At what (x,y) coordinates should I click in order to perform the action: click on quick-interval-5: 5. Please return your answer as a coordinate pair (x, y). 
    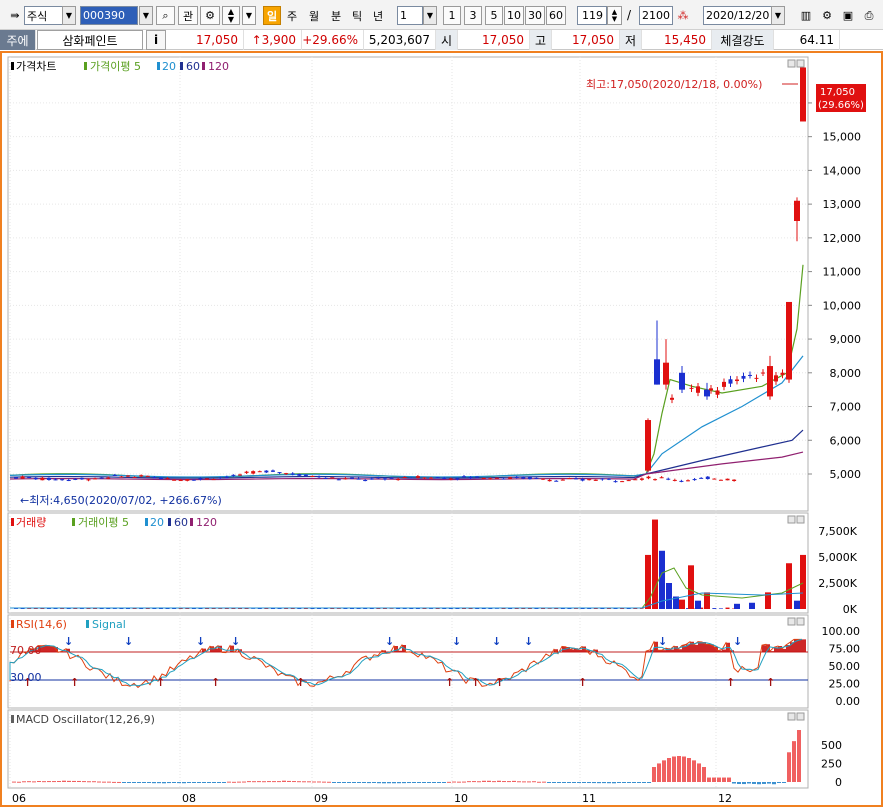
    Looking at the image, I should click on (494, 15).